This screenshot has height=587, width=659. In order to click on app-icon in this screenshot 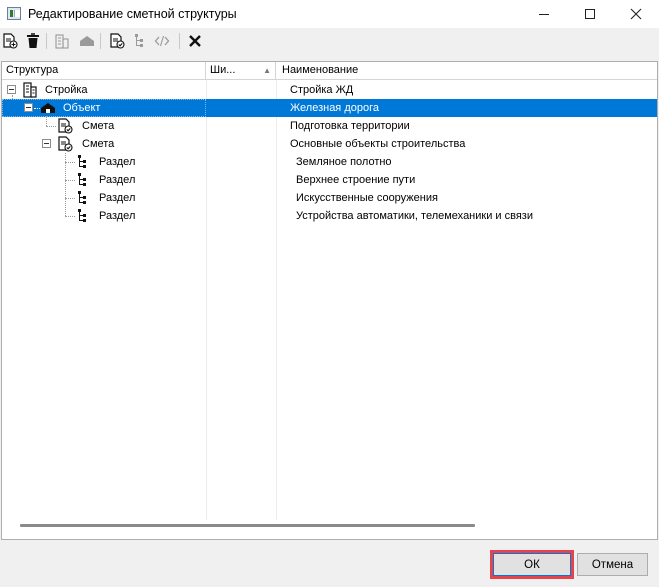, I will do `click(14, 13)`.